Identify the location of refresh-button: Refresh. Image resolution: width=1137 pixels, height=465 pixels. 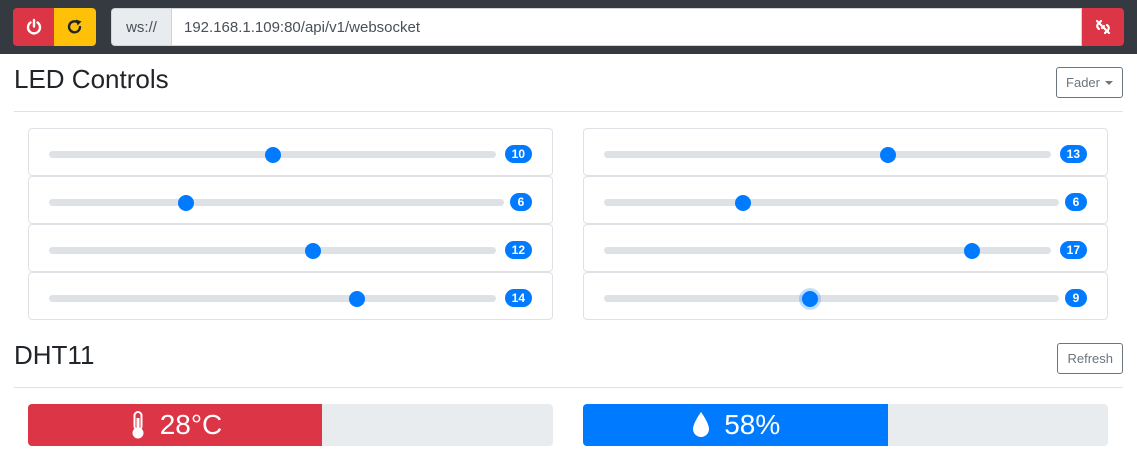
(1090, 358).